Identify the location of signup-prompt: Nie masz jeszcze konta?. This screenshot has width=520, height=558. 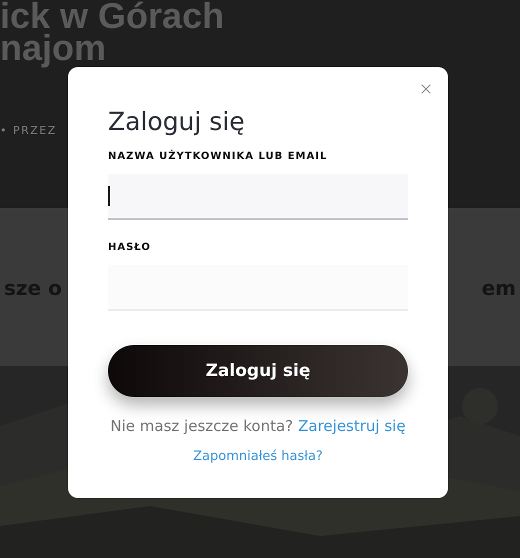
(202, 426).